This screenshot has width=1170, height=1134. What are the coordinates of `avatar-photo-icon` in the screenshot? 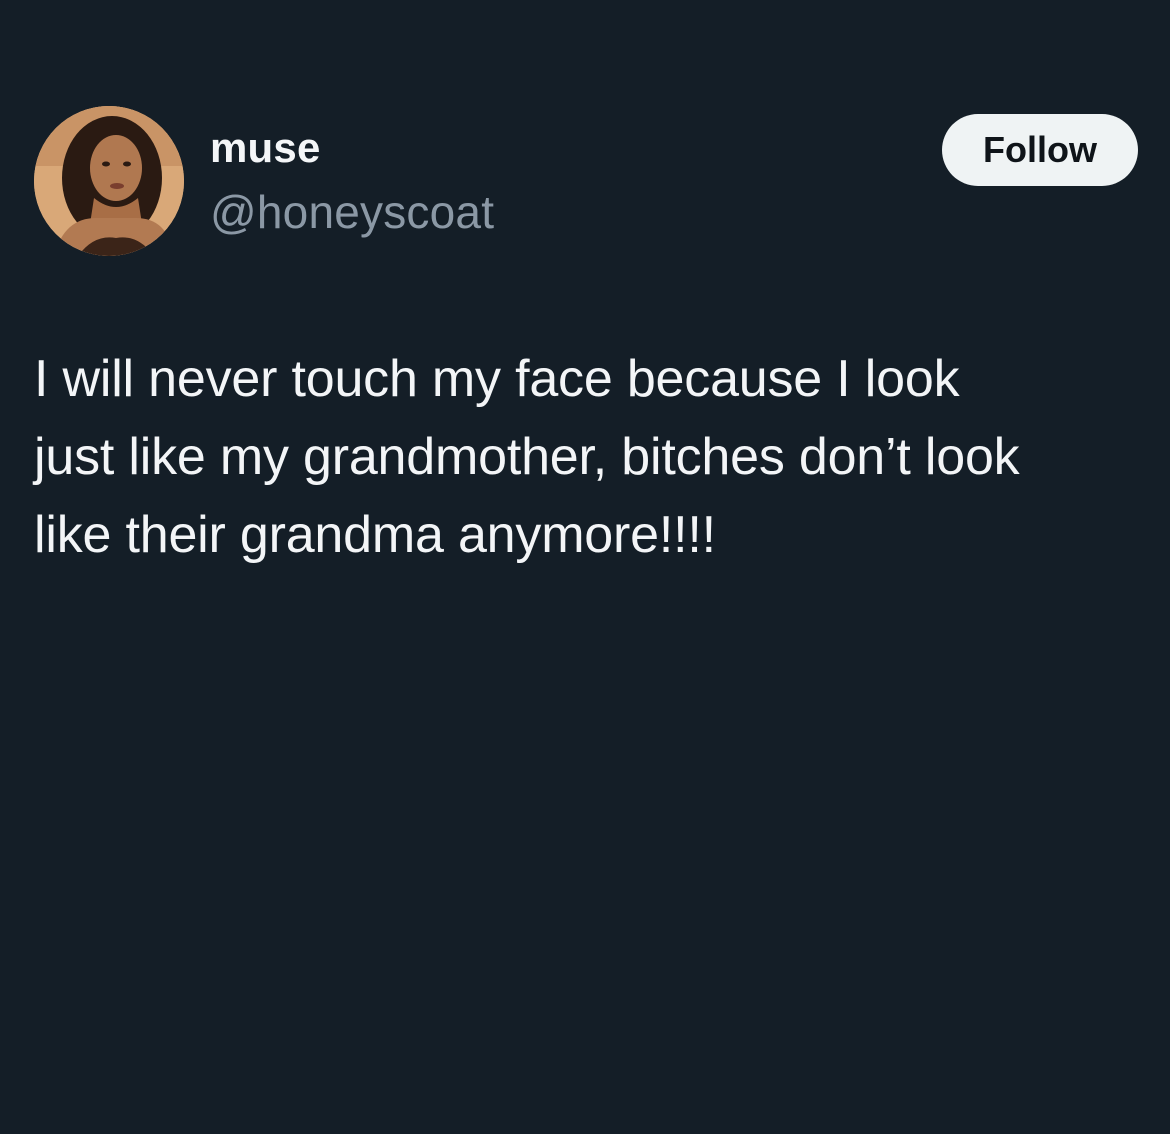 It's located at (109, 181).